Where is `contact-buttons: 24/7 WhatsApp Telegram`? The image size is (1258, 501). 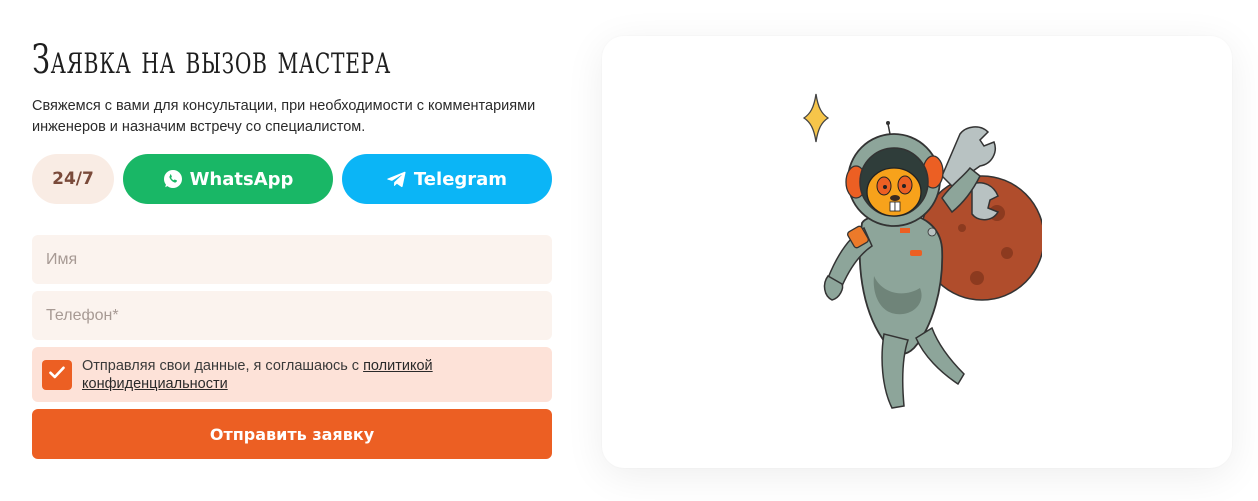
contact-buttons: 24/7 WhatsApp Telegram is located at coordinates (292, 179).